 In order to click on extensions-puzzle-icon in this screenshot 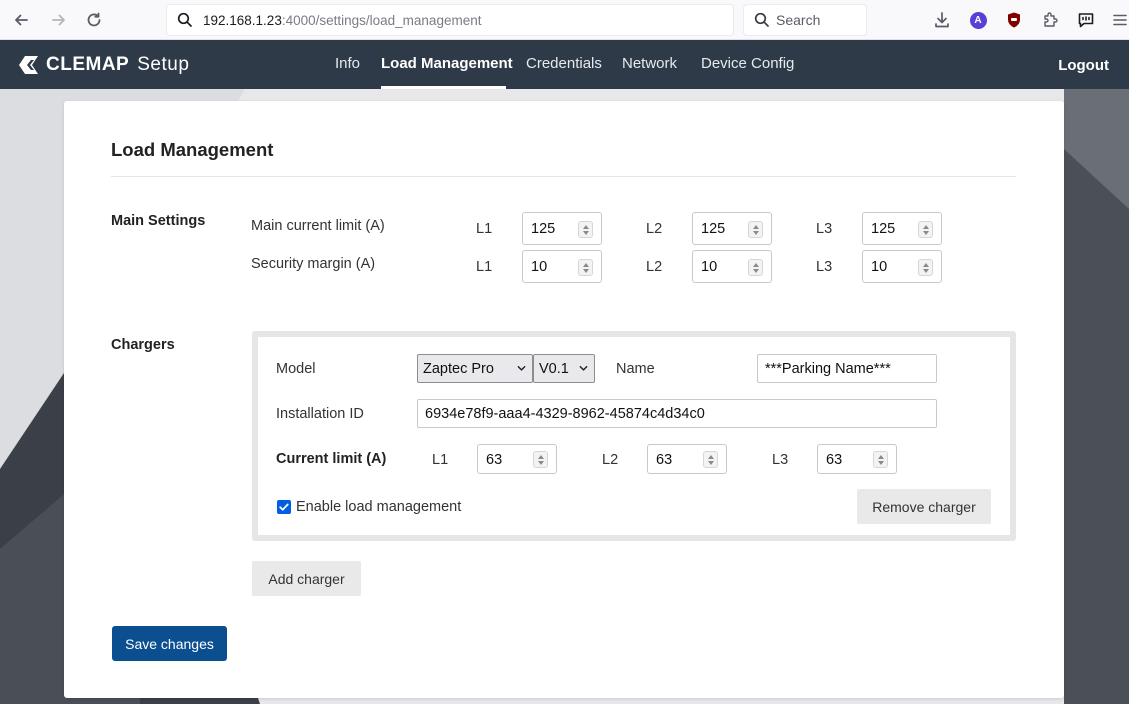, I will do `click(1050, 20)`.